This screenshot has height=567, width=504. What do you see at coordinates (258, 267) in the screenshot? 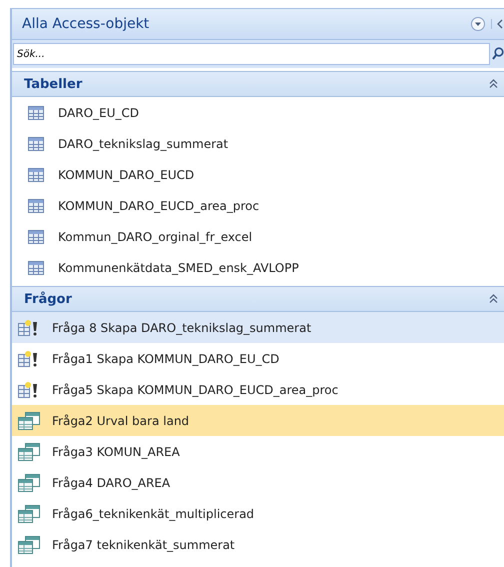
I see `navigation-item: Kommunenkätdata_SMED_ensk_AVLOPP` at bounding box center [258, 267].